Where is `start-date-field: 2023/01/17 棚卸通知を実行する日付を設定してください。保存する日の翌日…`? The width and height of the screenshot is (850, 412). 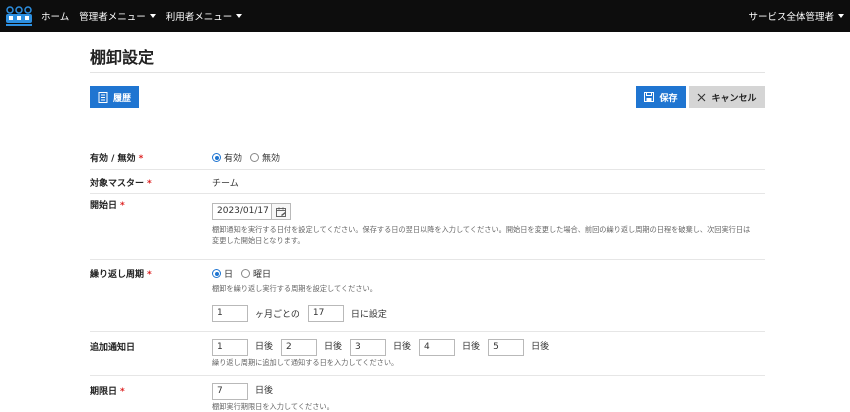
start-date-field: 2023/01/17 棚卸通知を実行する日付を設定してください。保存する日の翌日… is located at coordinates (484, 224).